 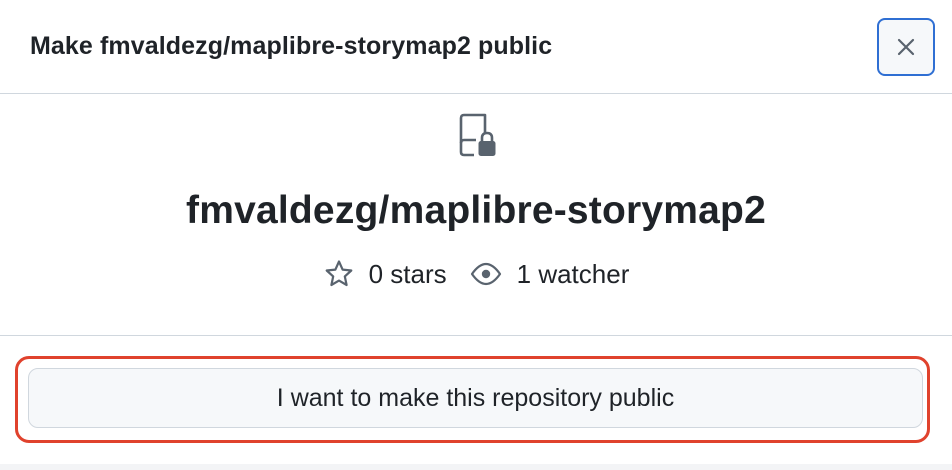 I want to click on repository-name: fmvaldezg/maplibre-storymap2, so click(x=476, y=210).